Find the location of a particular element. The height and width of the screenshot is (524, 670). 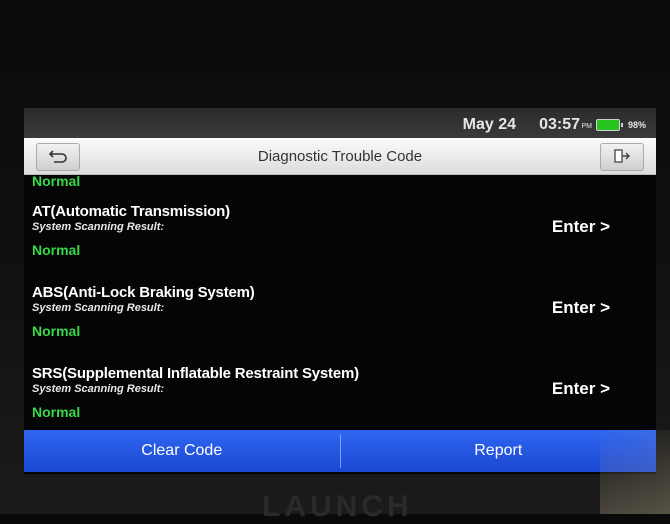

clear-code-button: Clear Code is located at coordinates (182, 451).